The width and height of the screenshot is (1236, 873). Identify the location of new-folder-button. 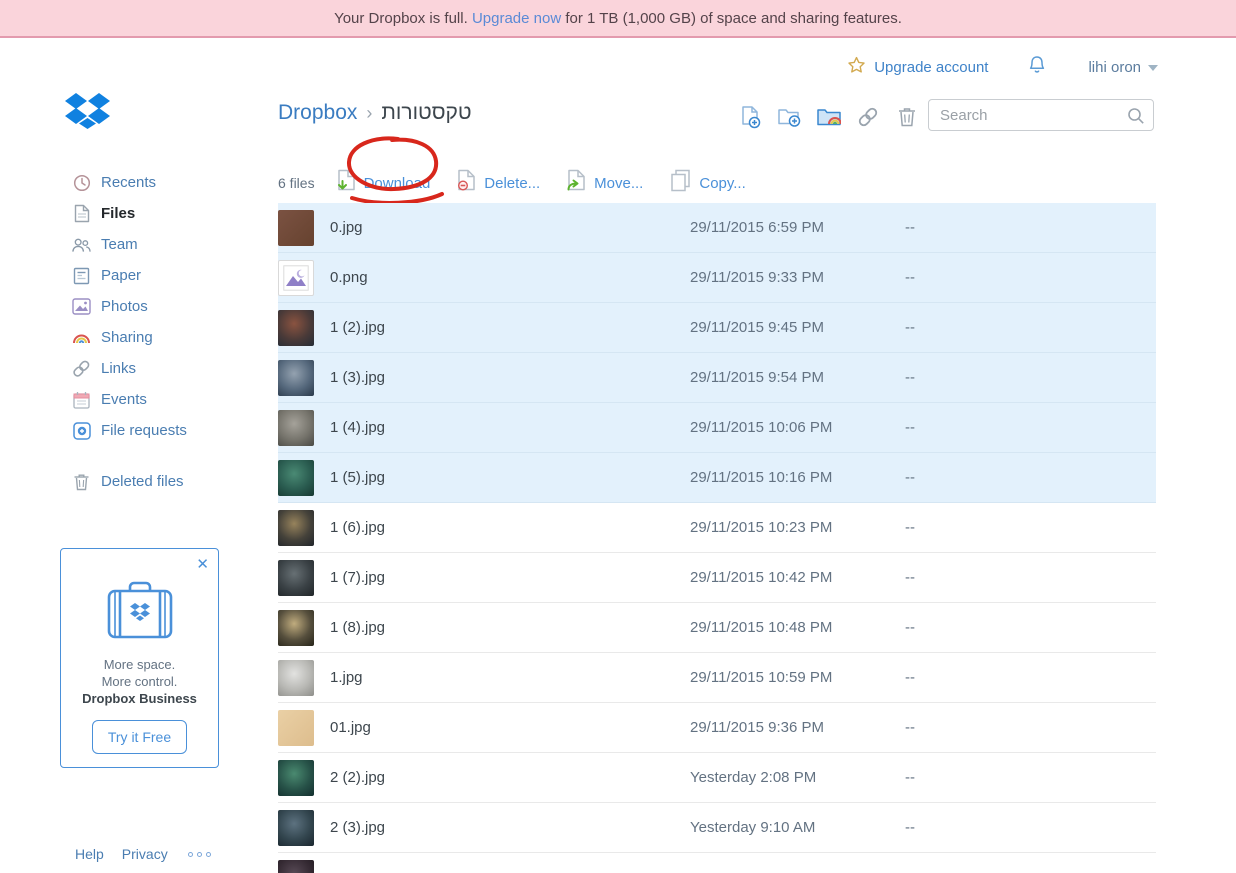
(790, 117).